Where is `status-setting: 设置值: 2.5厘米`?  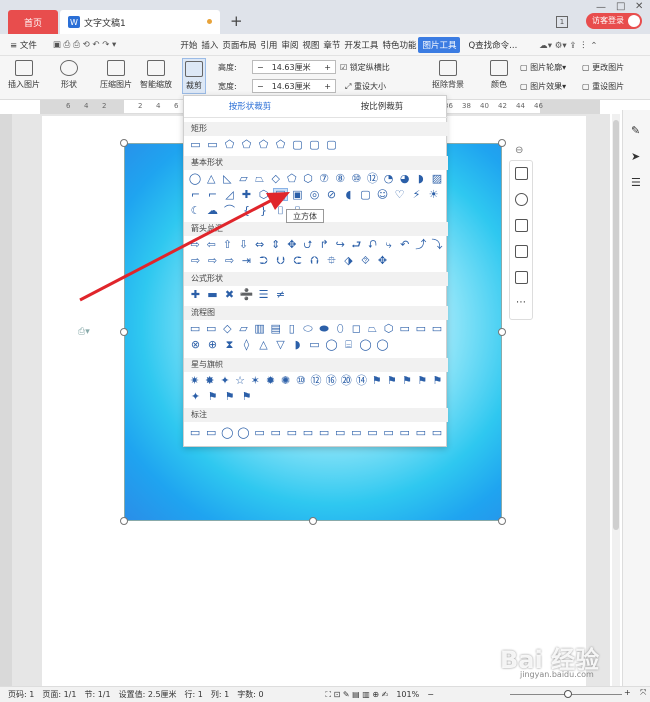
status-setting: 设置值: 2.5厘米 is located at coordinates (147, 694).